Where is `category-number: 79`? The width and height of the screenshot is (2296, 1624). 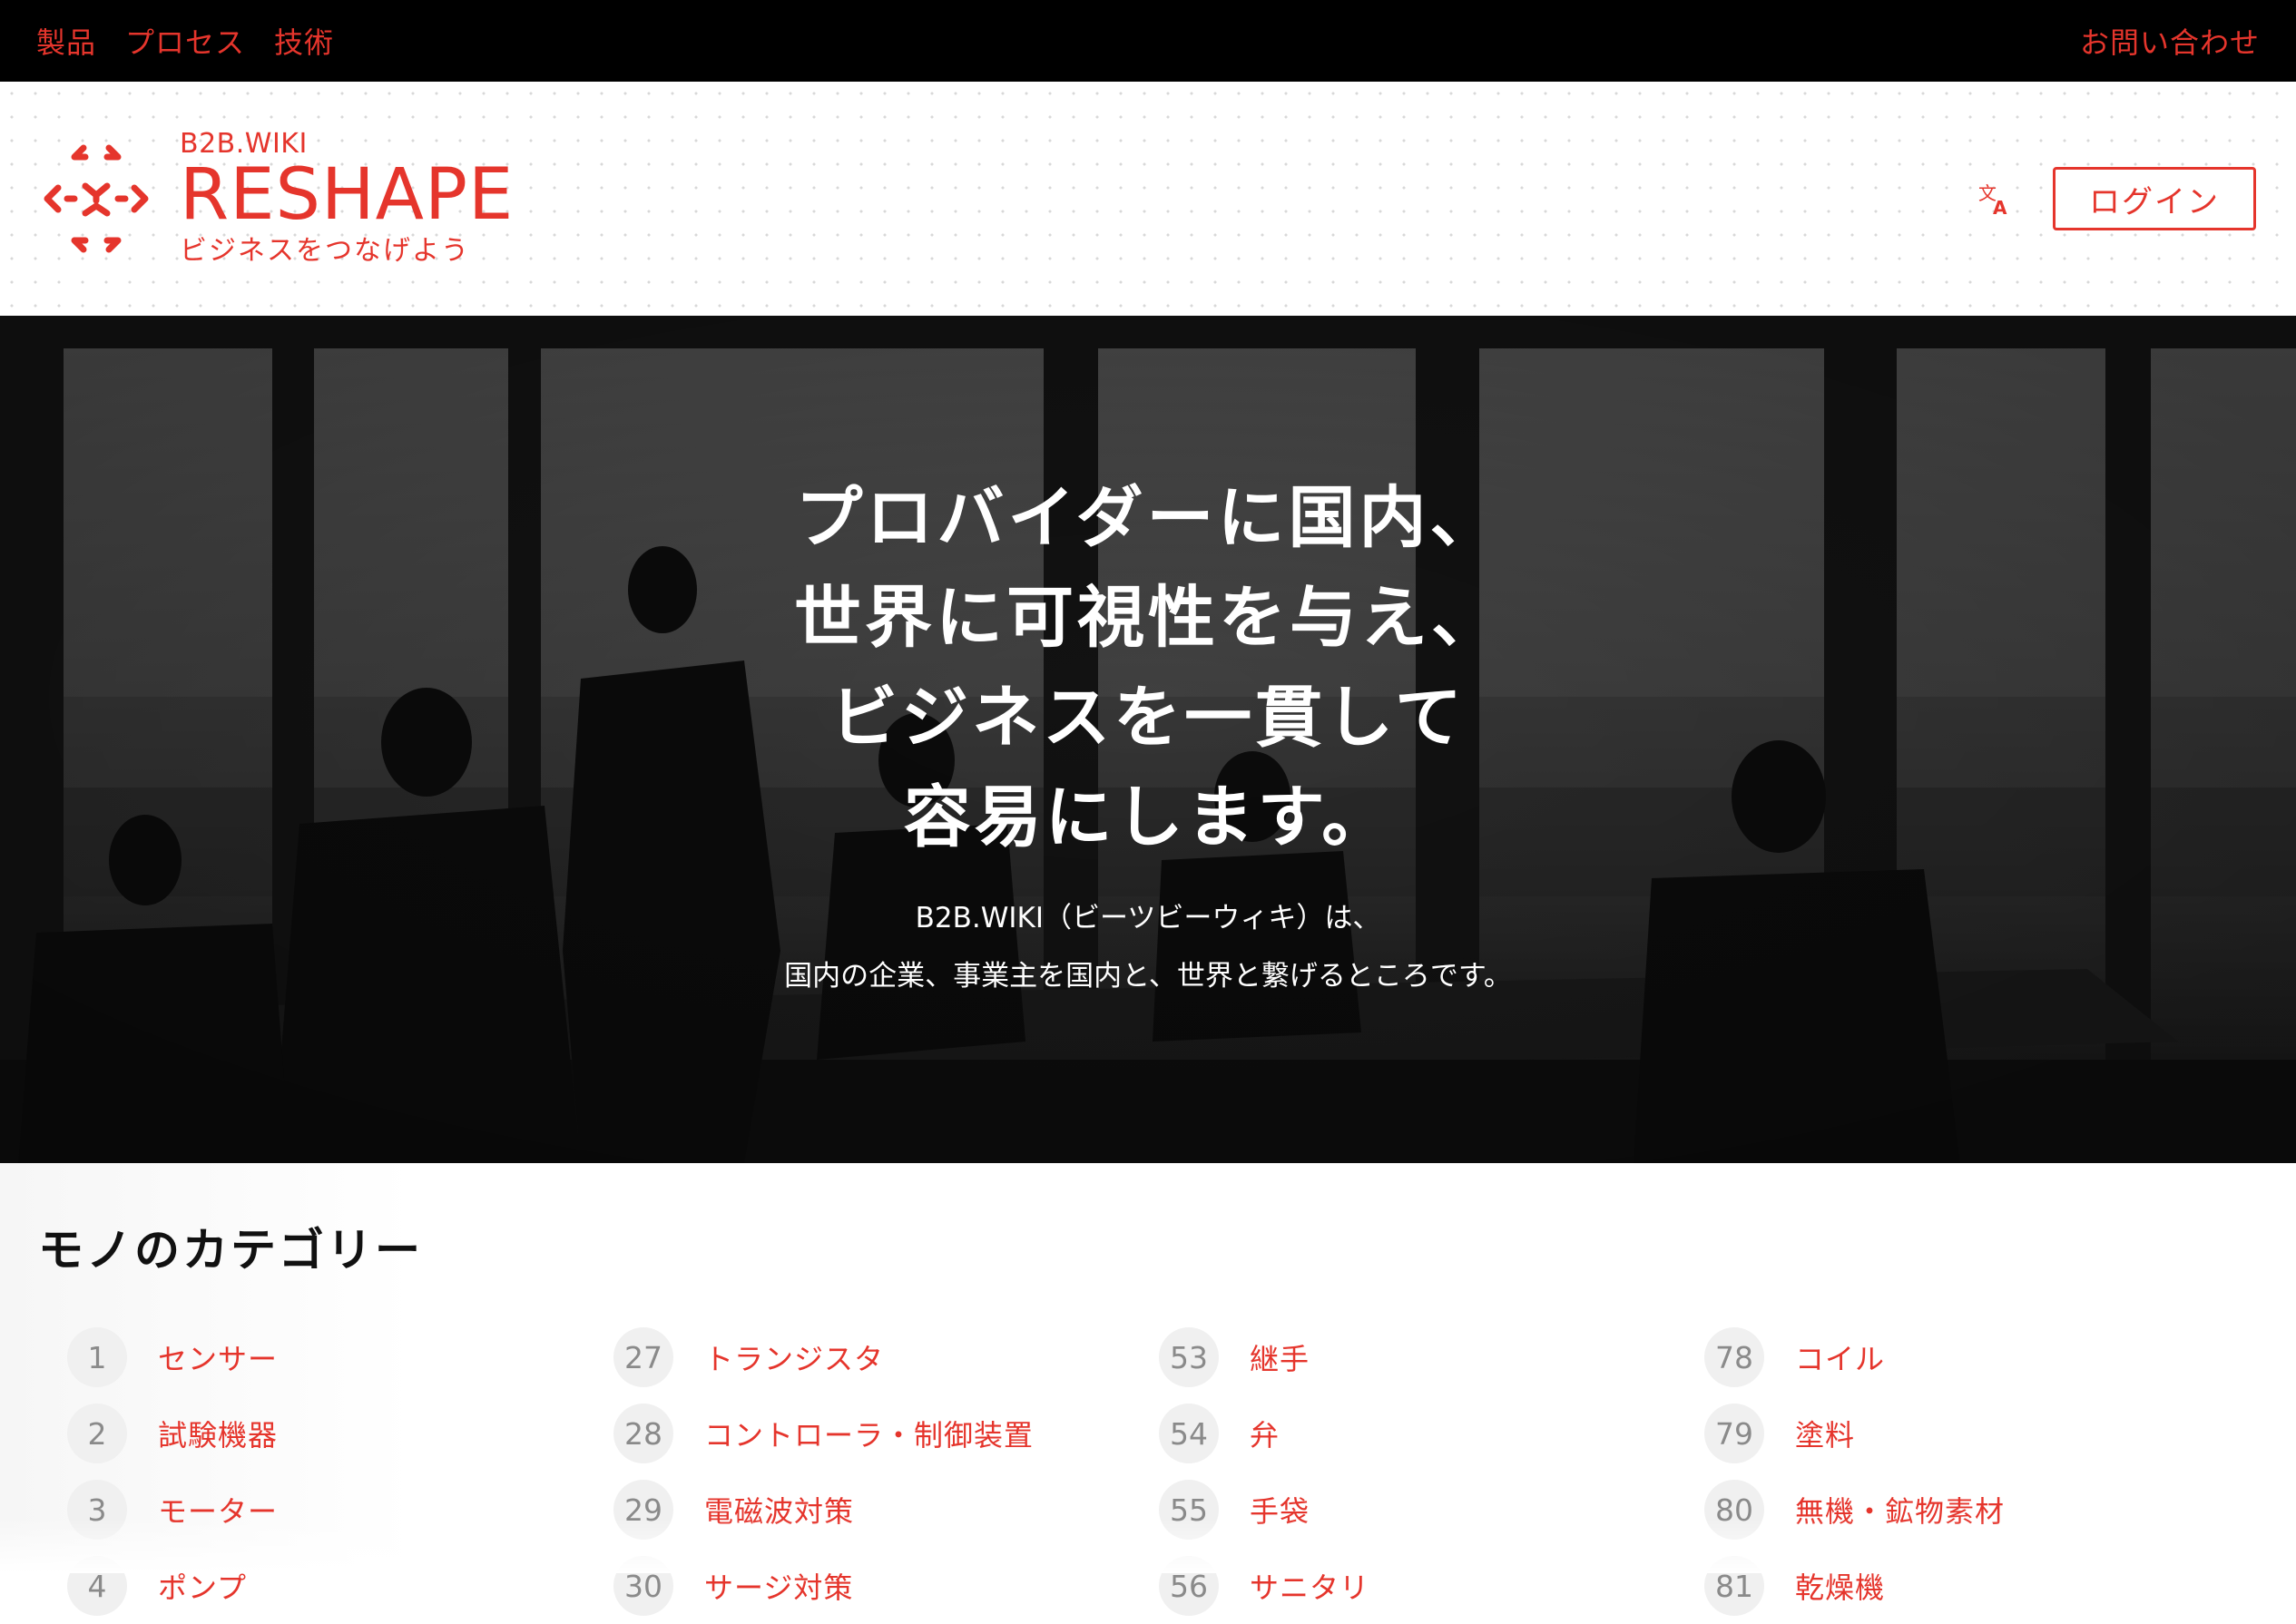 category-number: 79 is located at coordinates (1734, 1433).